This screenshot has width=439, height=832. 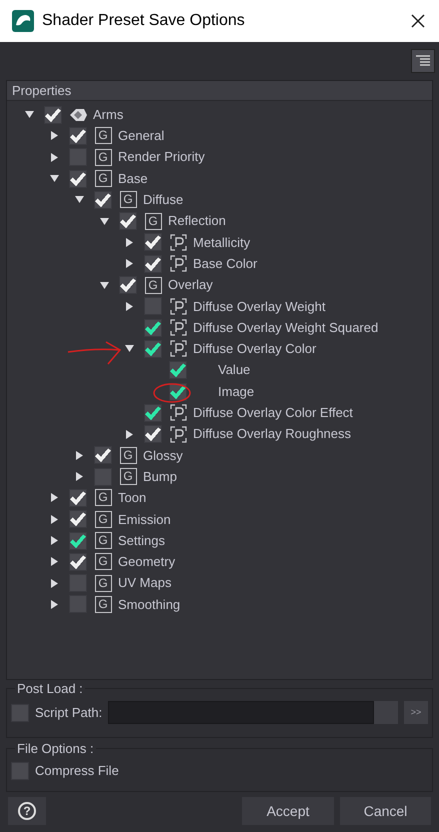 What do you see at coordinates (234, 370) in the screenshot?
I see `tree-item-label: Value` at bounding box center [234, 370].